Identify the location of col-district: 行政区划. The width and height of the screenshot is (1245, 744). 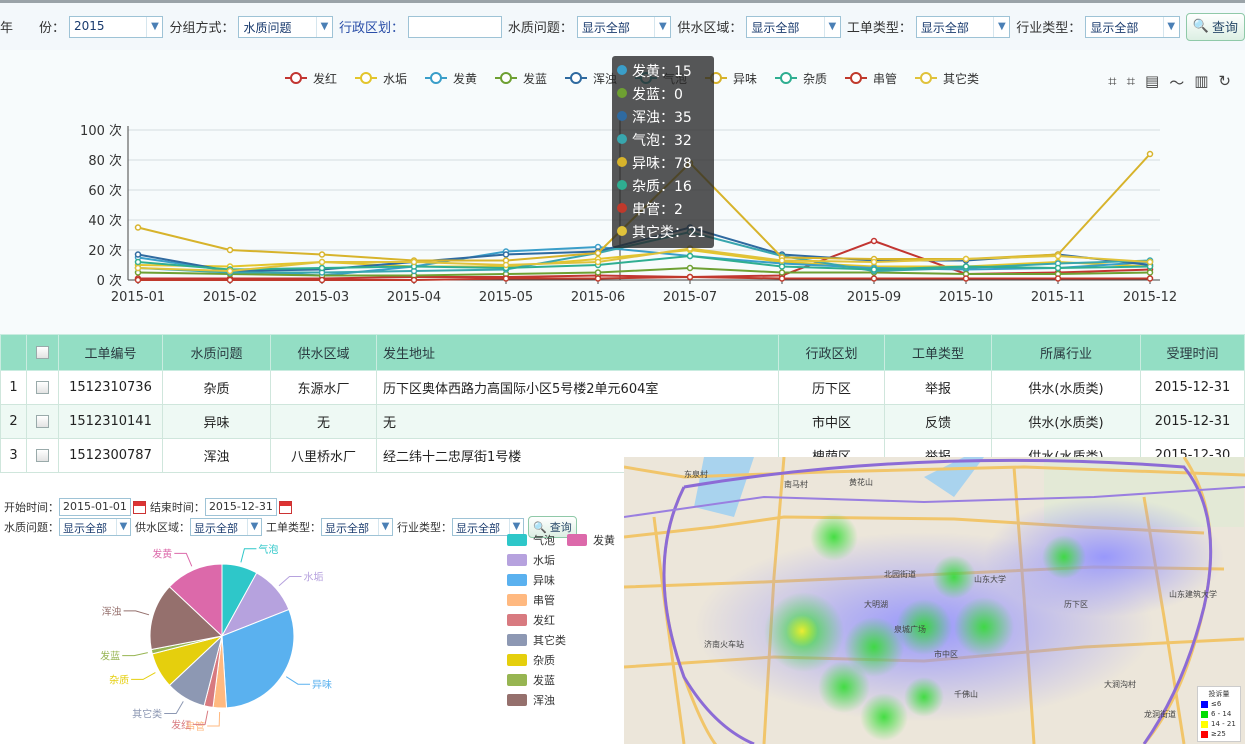
(831, 352).